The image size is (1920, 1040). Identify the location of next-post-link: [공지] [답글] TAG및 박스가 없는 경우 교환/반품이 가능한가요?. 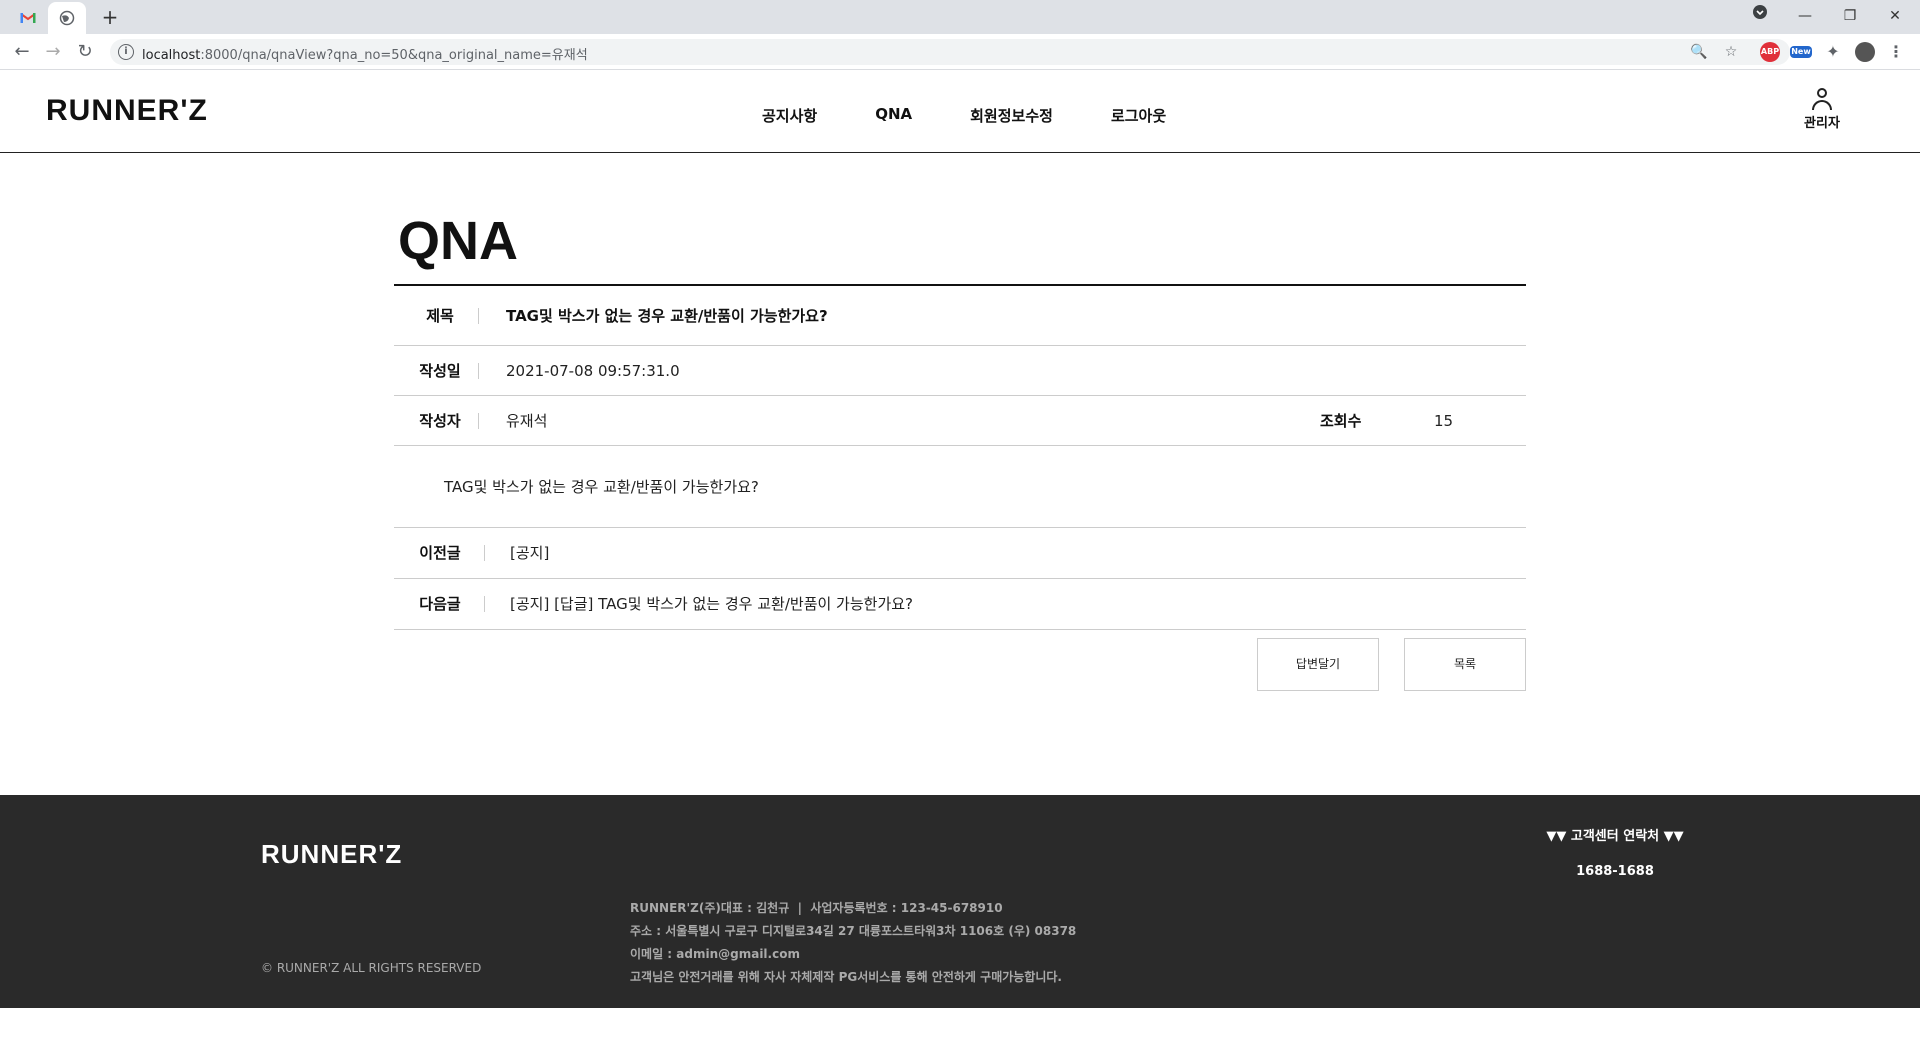
(711, 604).